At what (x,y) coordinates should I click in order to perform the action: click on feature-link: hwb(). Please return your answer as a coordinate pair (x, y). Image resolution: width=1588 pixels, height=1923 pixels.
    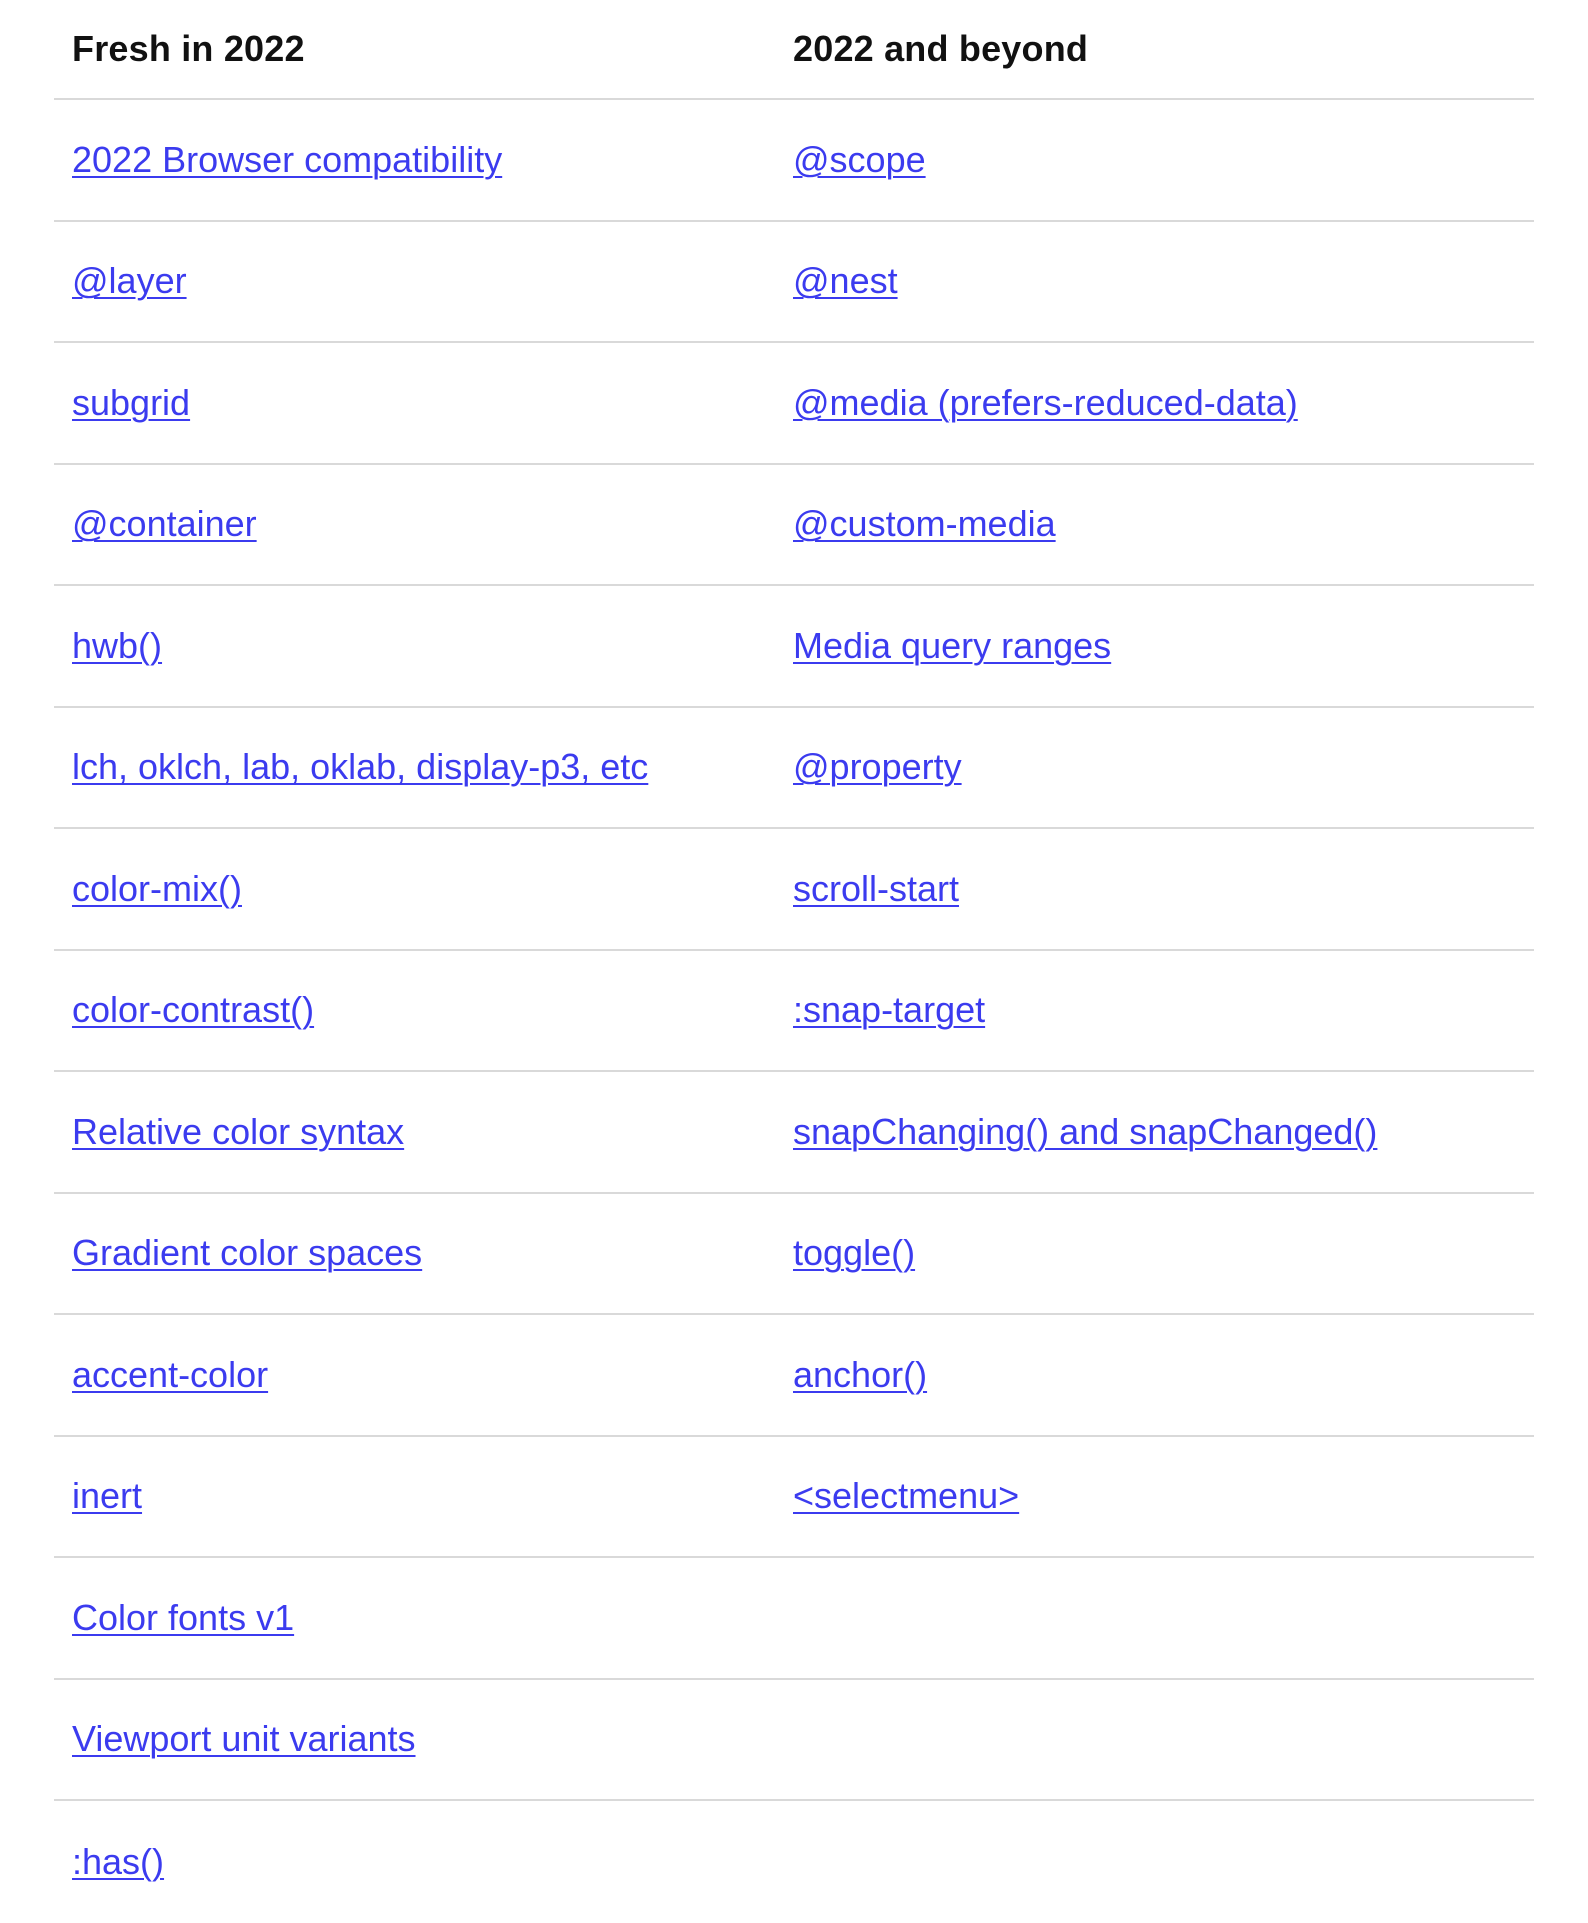
    Looking at the image, I should click on (117, 645).